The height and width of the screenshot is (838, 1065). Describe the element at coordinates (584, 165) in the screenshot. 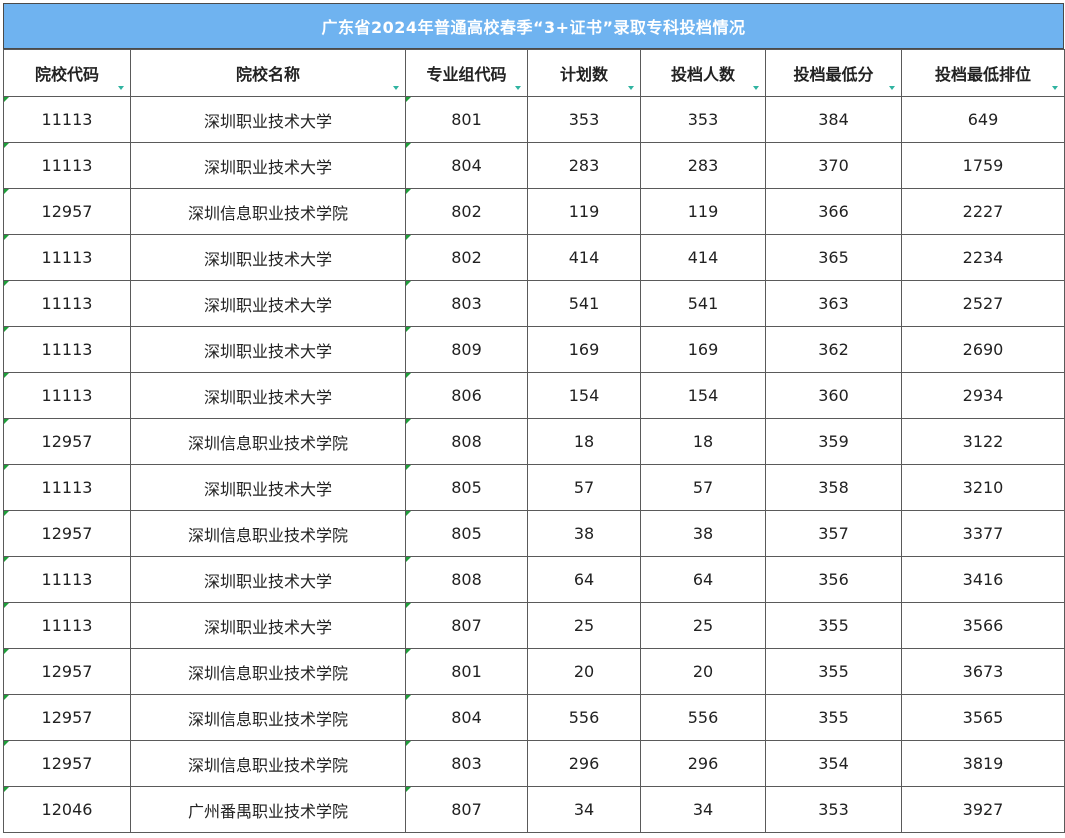

I see `plan-count-cell: 283` at that location.